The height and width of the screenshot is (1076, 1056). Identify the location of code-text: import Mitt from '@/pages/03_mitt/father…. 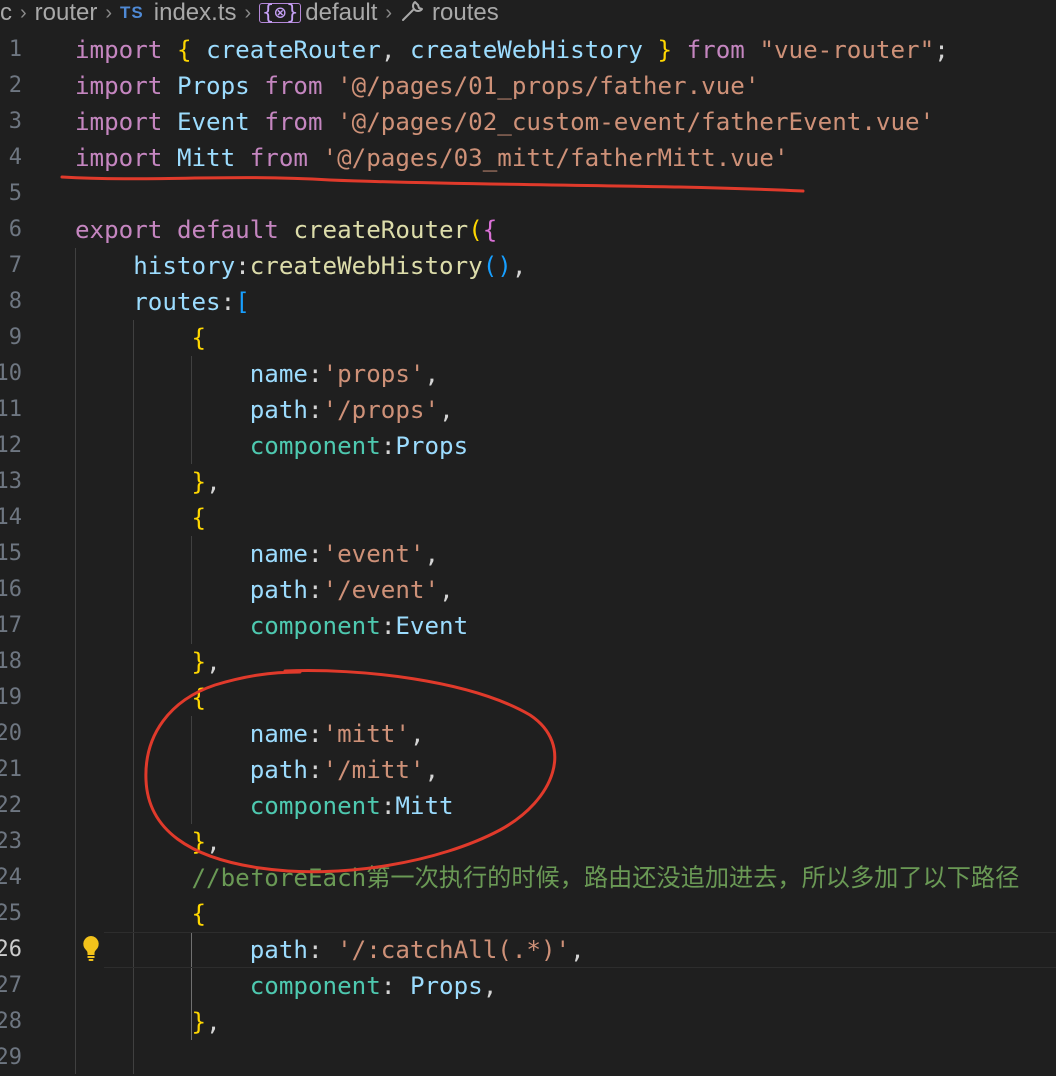
(432, 158).